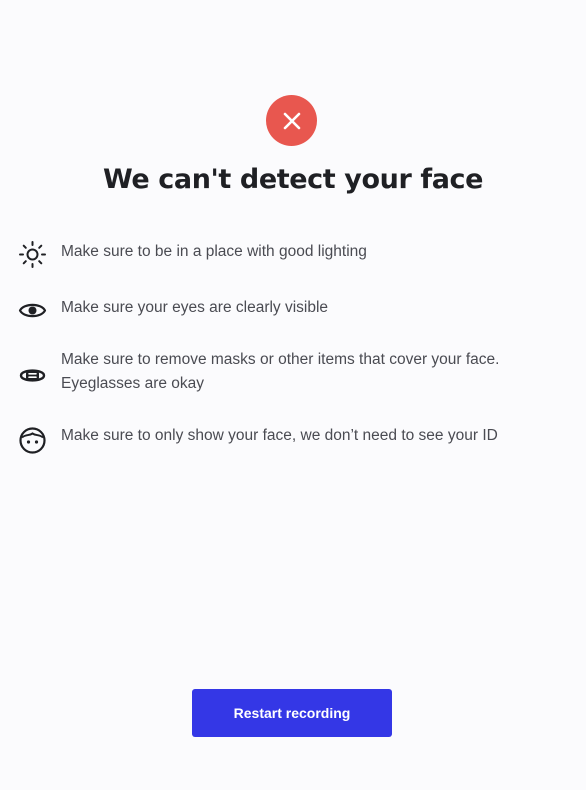 This screenshot has height=790, width=586. What do you see at coordinates (32, 375) in the screenshot?
I see `mask-icon` at bounding box center [32, 375].